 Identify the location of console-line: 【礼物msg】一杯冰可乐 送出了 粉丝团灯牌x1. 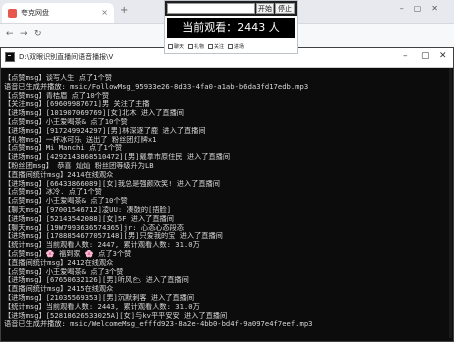
(80, 139).